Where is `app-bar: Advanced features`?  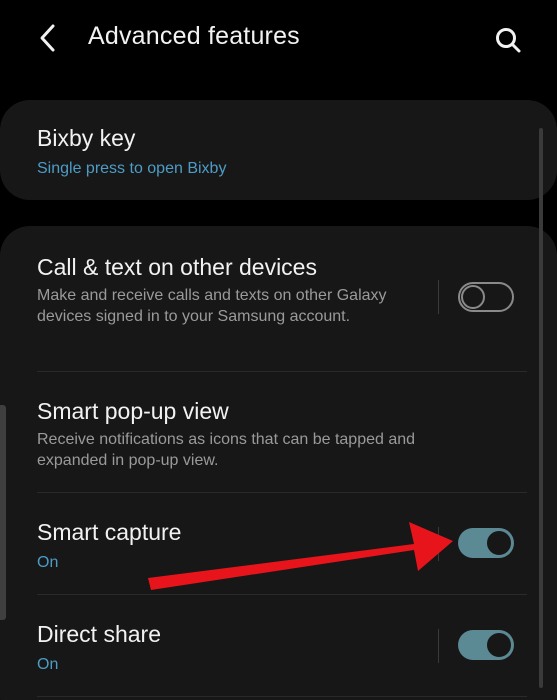
app-bar: Advanced features is located at coordinates (278, 40).